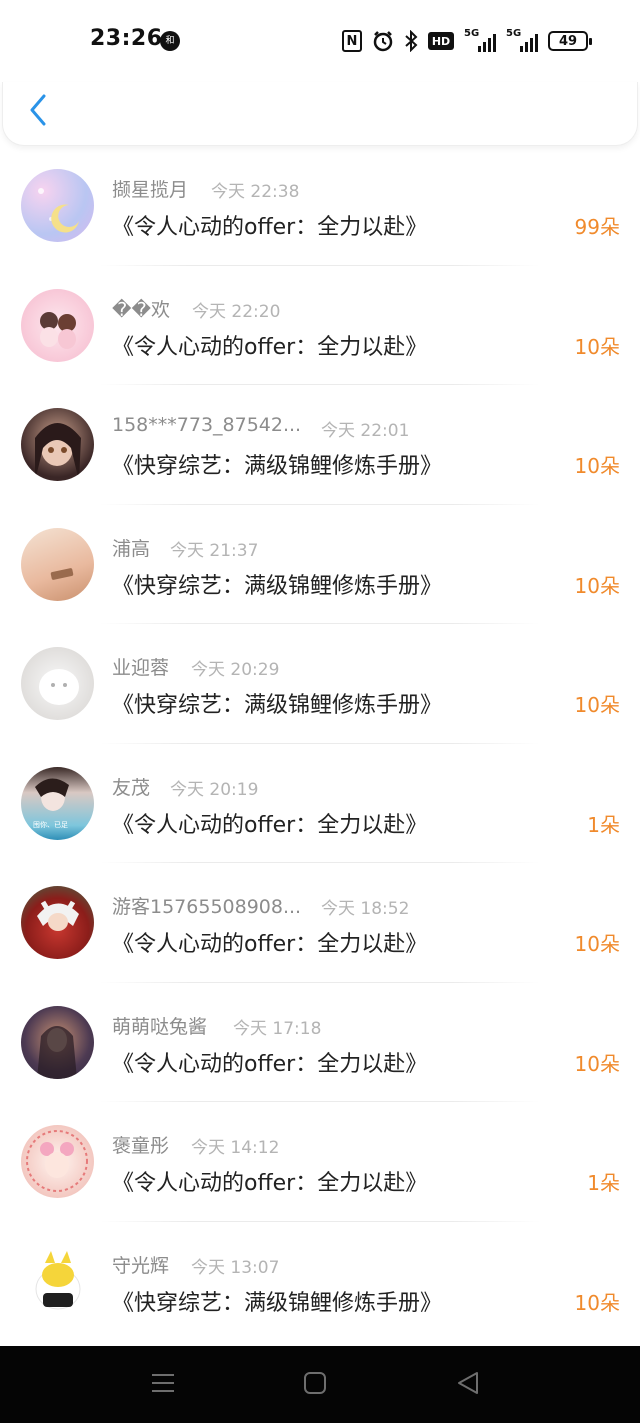  I want to click on status-bar: 23:26 和 N HD 5G 5G 49, so click(320, 41).